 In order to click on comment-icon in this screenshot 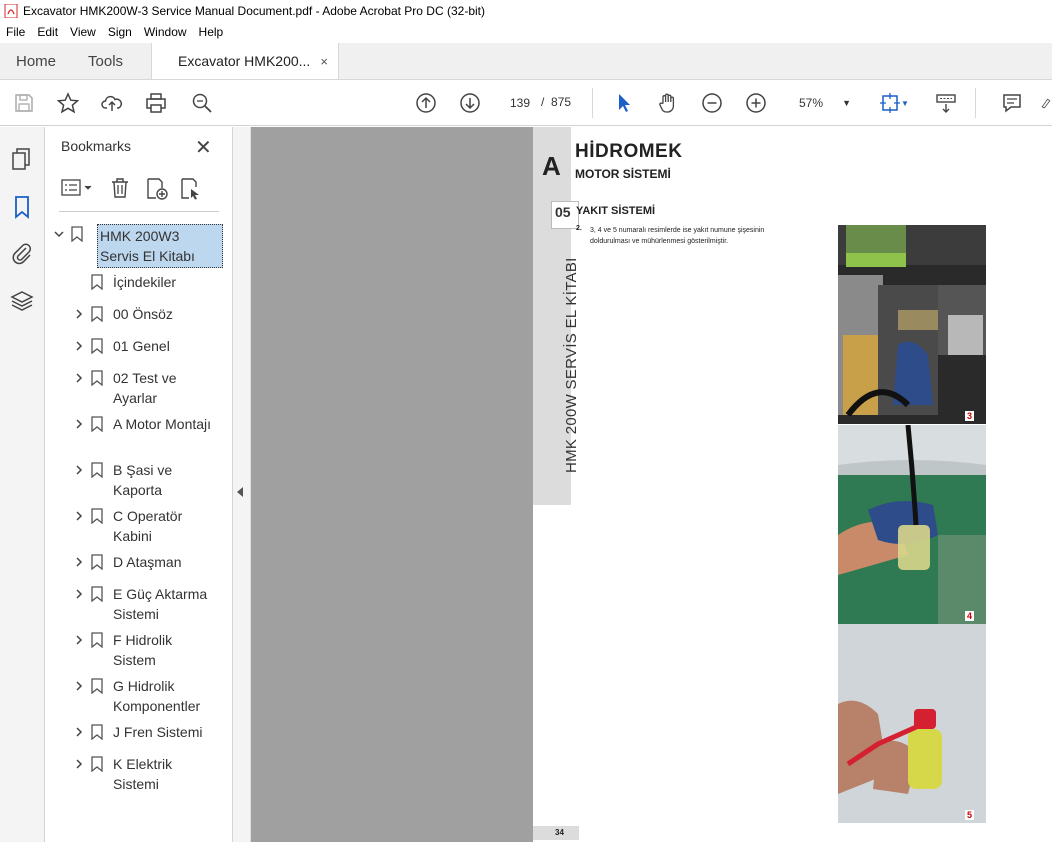, I will do `click(1012, 103)`.